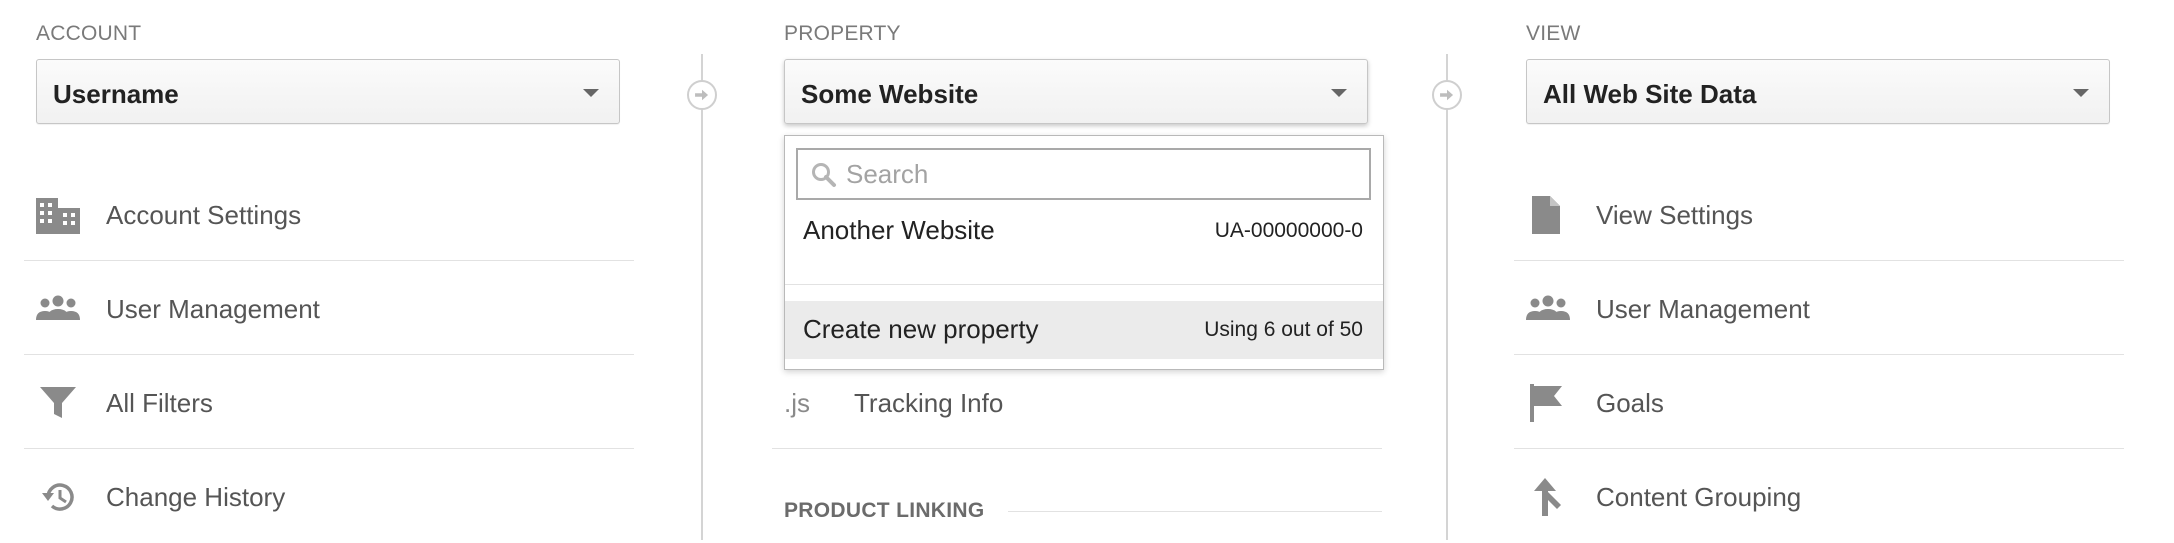 This screenshot has height=543, width=2174. I want to click on document-icon, so click(1546, 215).